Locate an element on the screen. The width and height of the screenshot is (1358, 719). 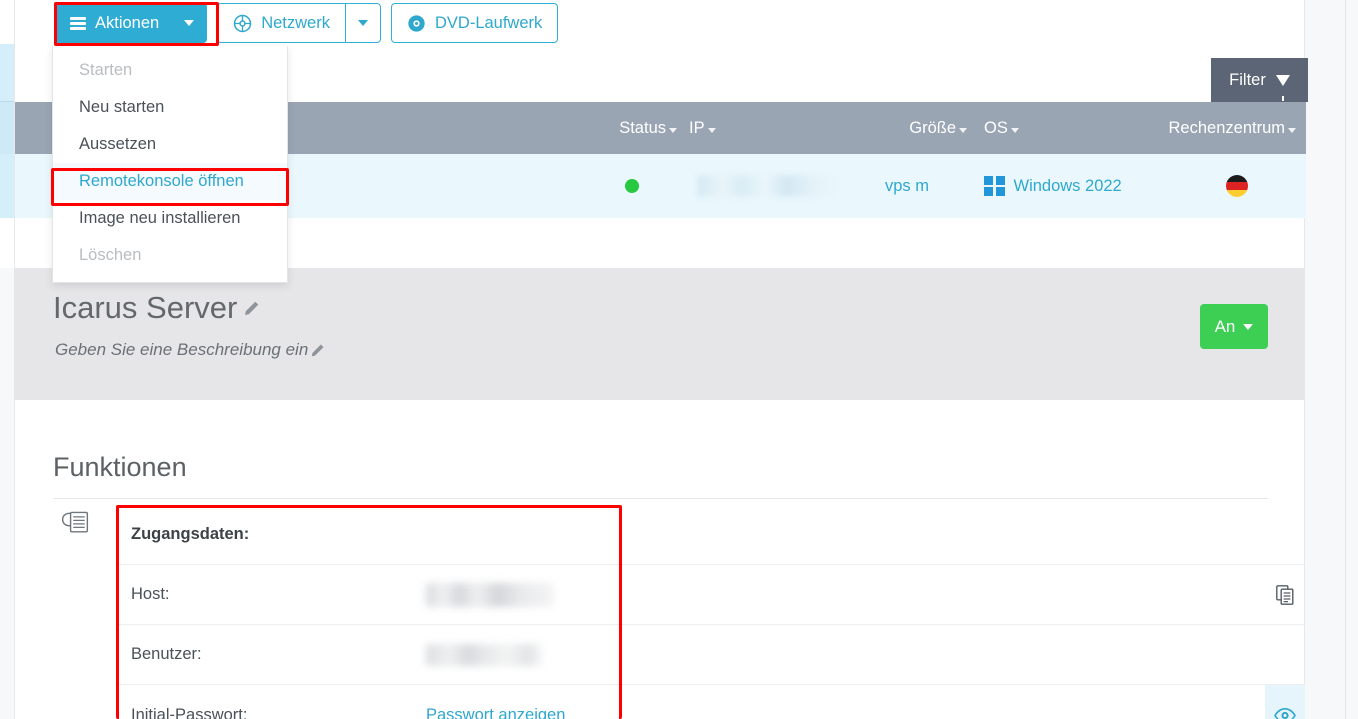
filter-button-label: Filter is located at coordinates (1247, 79).